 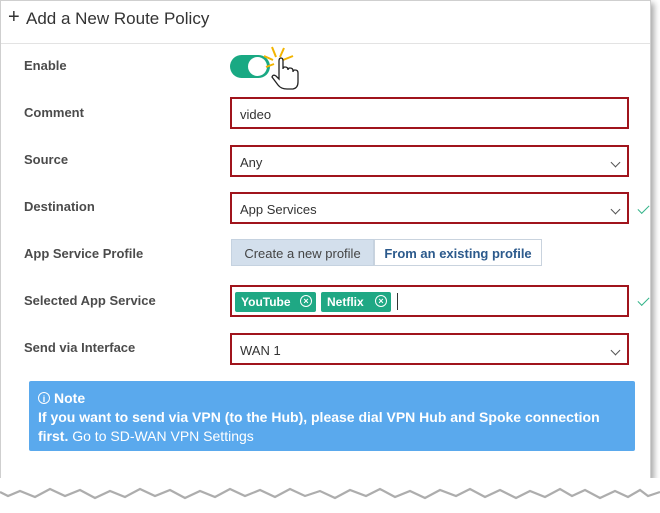 I want to click on create-new-profile-label: Create a new profile, so click(x=302, y=253).